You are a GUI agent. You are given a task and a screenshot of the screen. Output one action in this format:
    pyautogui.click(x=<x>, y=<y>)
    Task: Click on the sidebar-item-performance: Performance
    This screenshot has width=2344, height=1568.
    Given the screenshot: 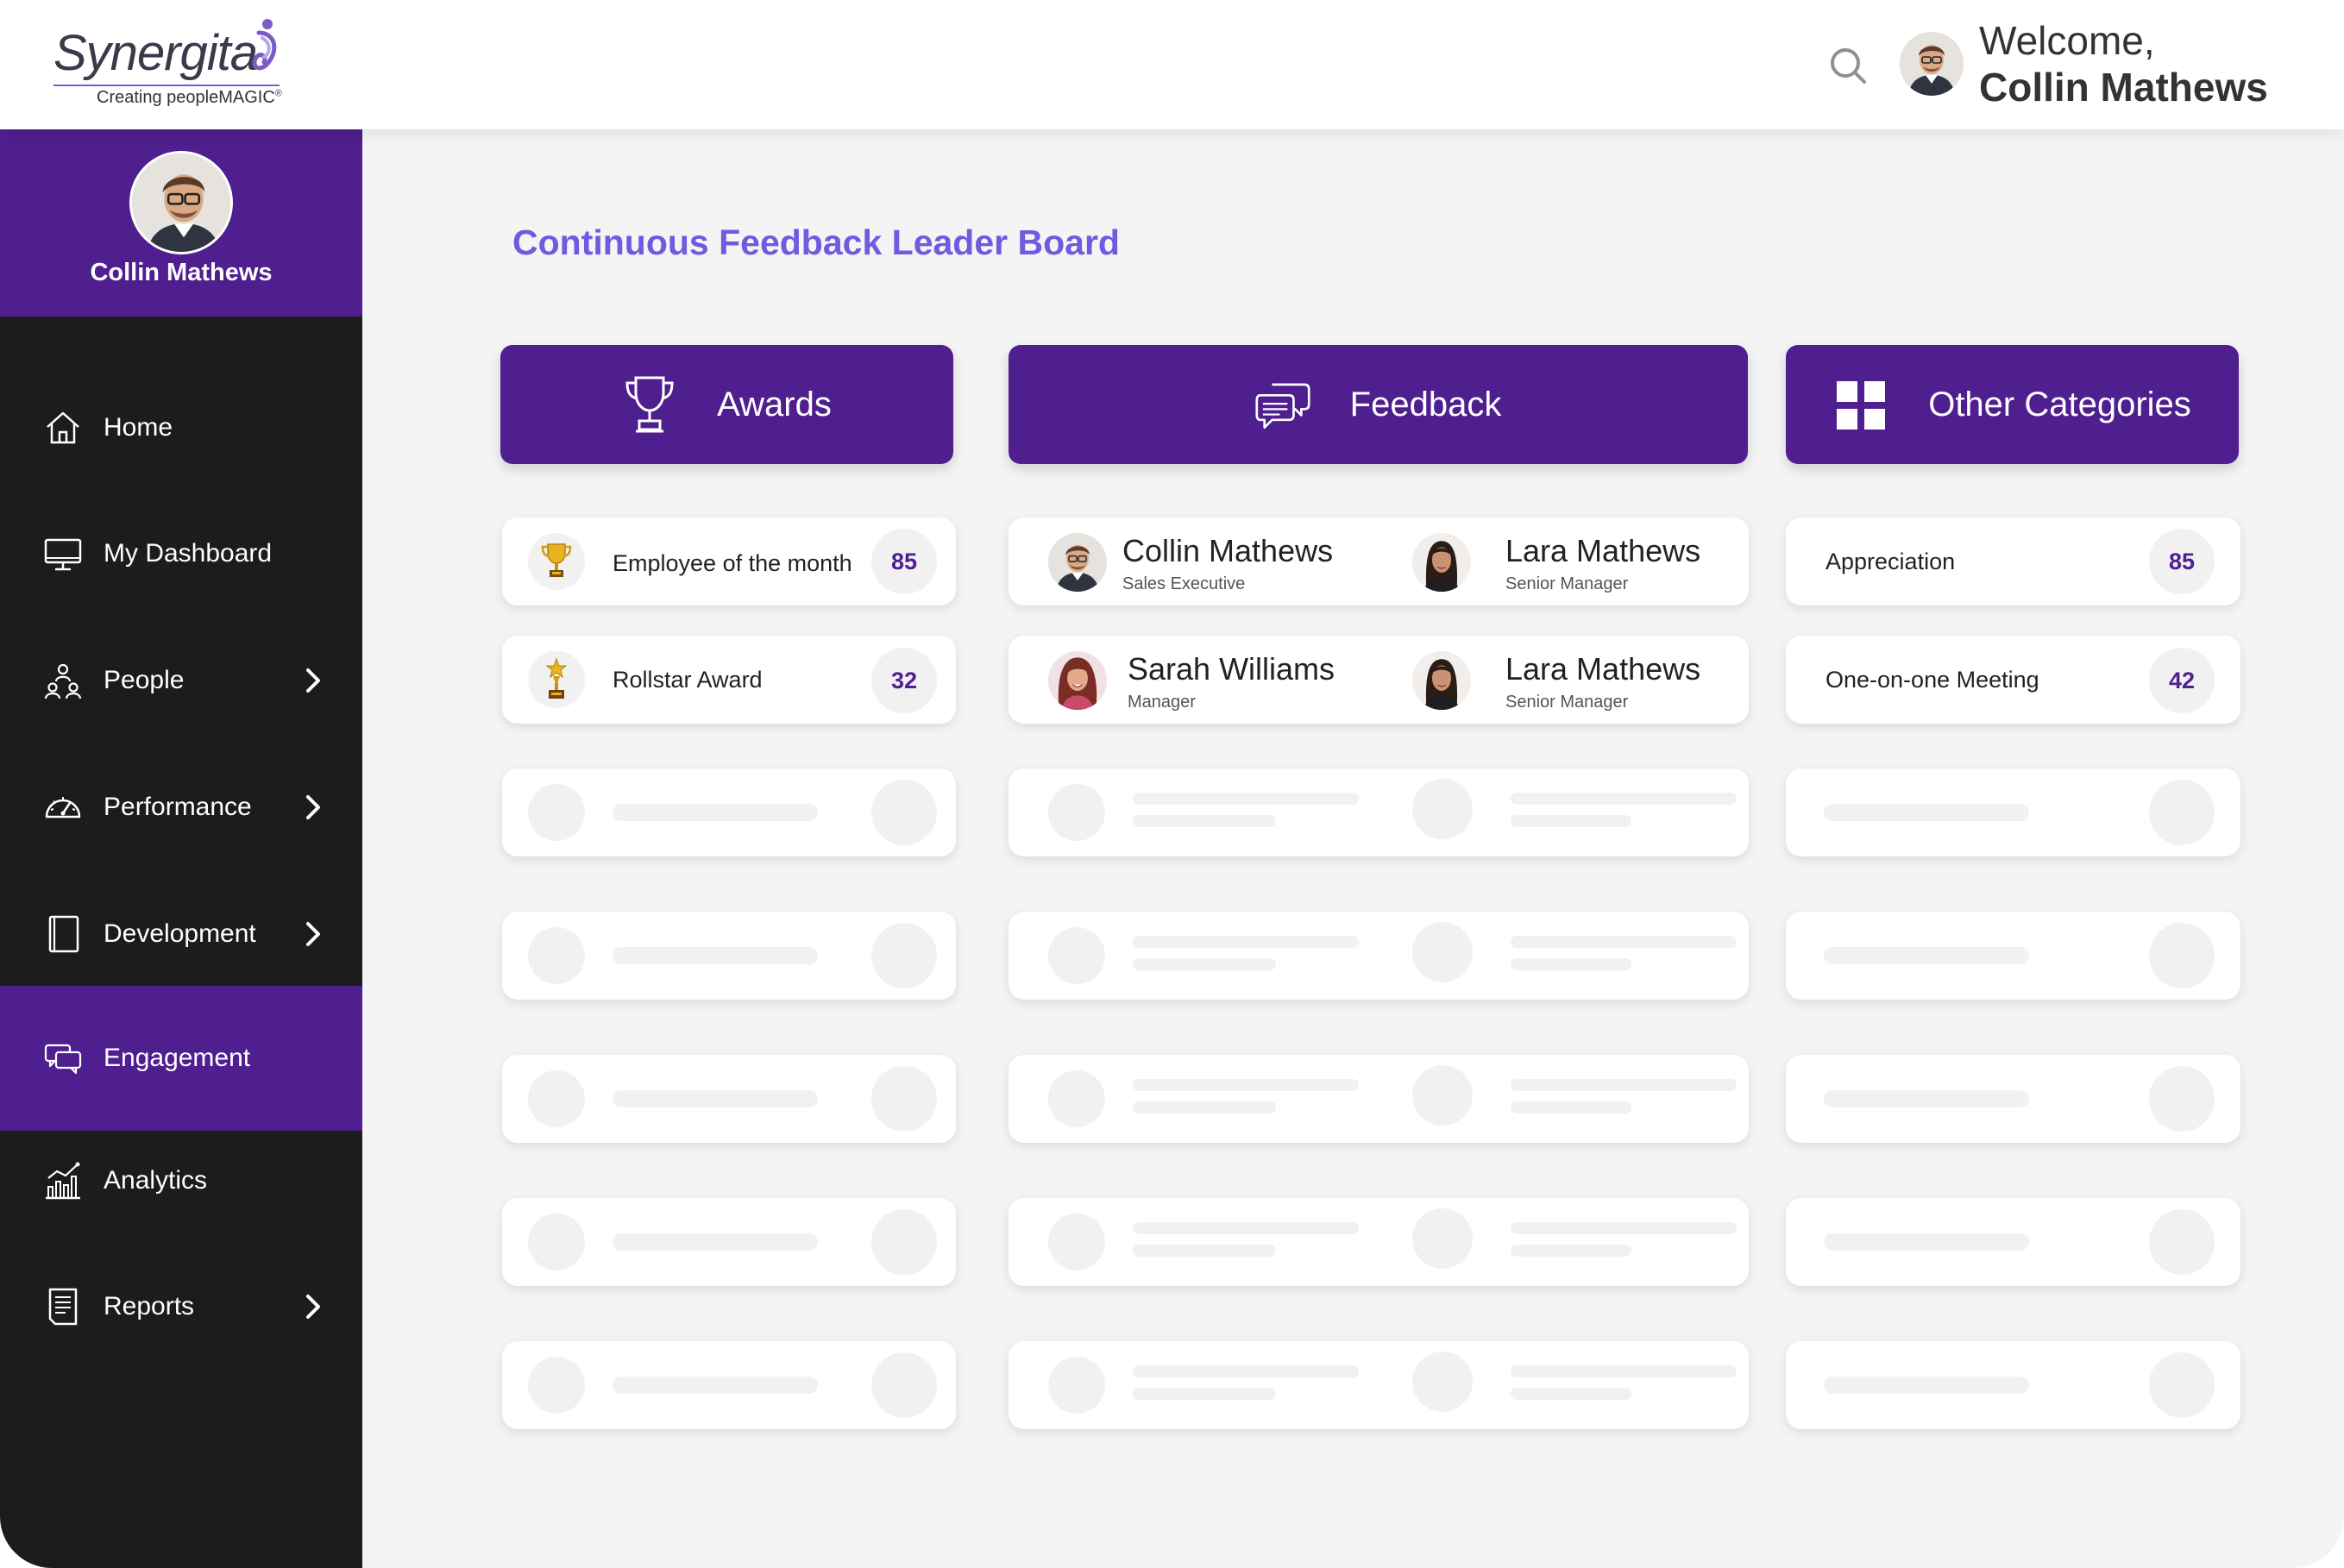 What is the action you would take?
    pyautogui.click(x=181, y=807)
    